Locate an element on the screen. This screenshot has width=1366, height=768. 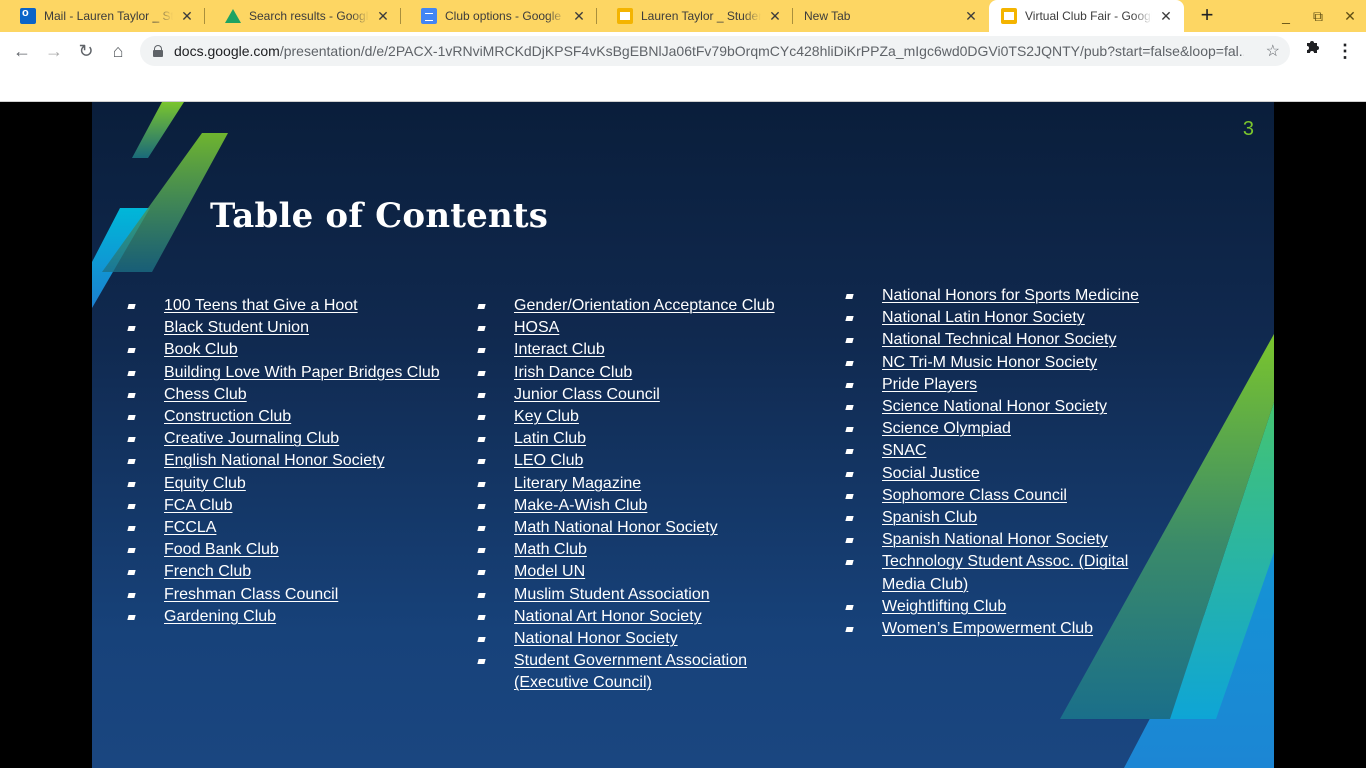
club-list-item: Sophomore Class Council is located at coordinates (1008, 496).